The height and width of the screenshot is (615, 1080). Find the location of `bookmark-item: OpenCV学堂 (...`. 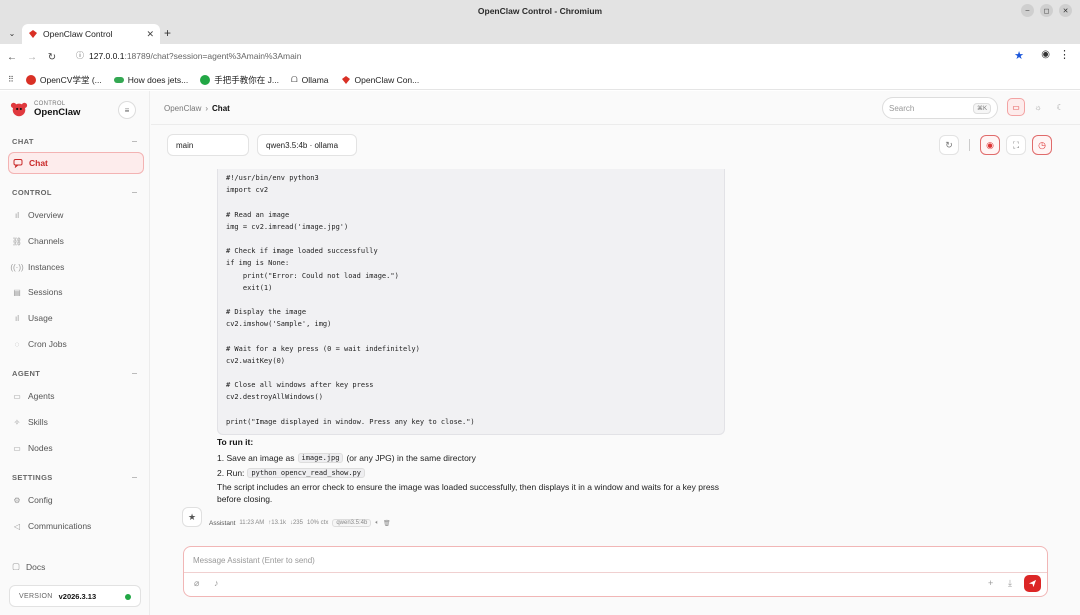

bookmark-item: OpenCV学堂 (... is located at coordinates (63, 80).